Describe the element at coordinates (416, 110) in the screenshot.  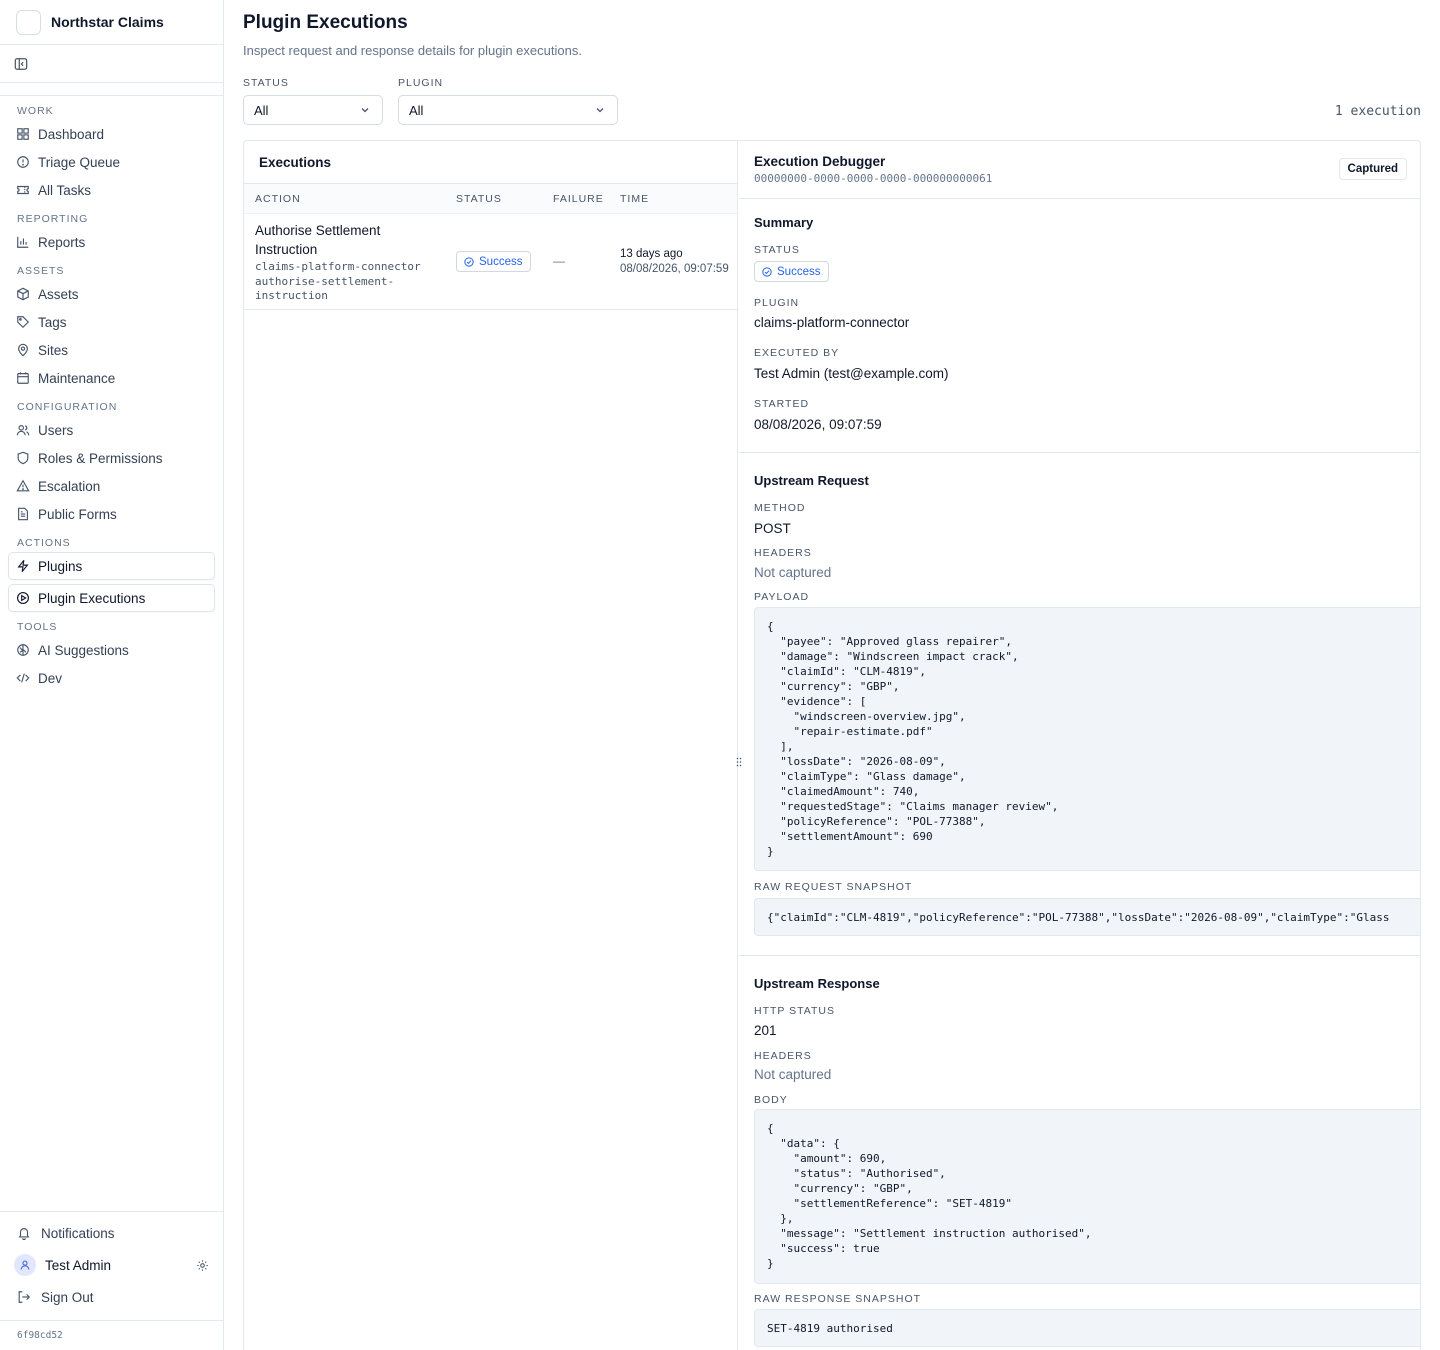
I see `plugin-filter-value: All` at that location.